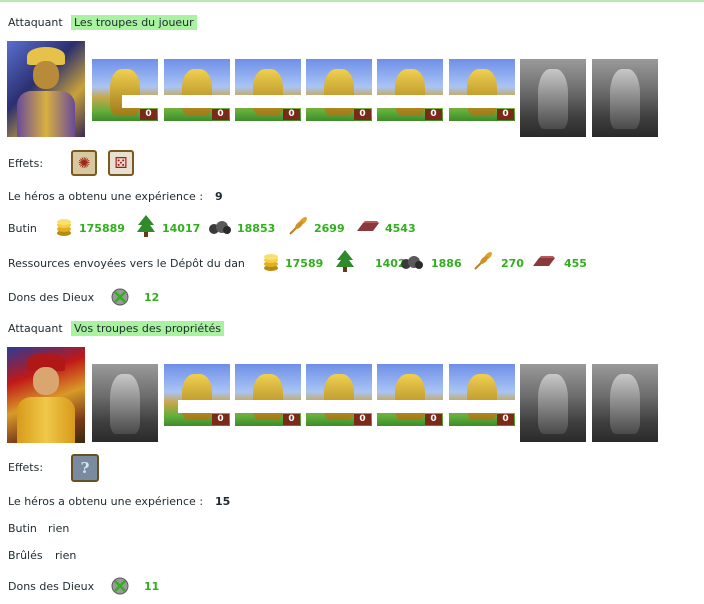 The width and height of the screenshot is (704, 604). Describe the element at coordinates (268, 395) in the screenshot. I see `unit-slot-2-3: 0` at that location.